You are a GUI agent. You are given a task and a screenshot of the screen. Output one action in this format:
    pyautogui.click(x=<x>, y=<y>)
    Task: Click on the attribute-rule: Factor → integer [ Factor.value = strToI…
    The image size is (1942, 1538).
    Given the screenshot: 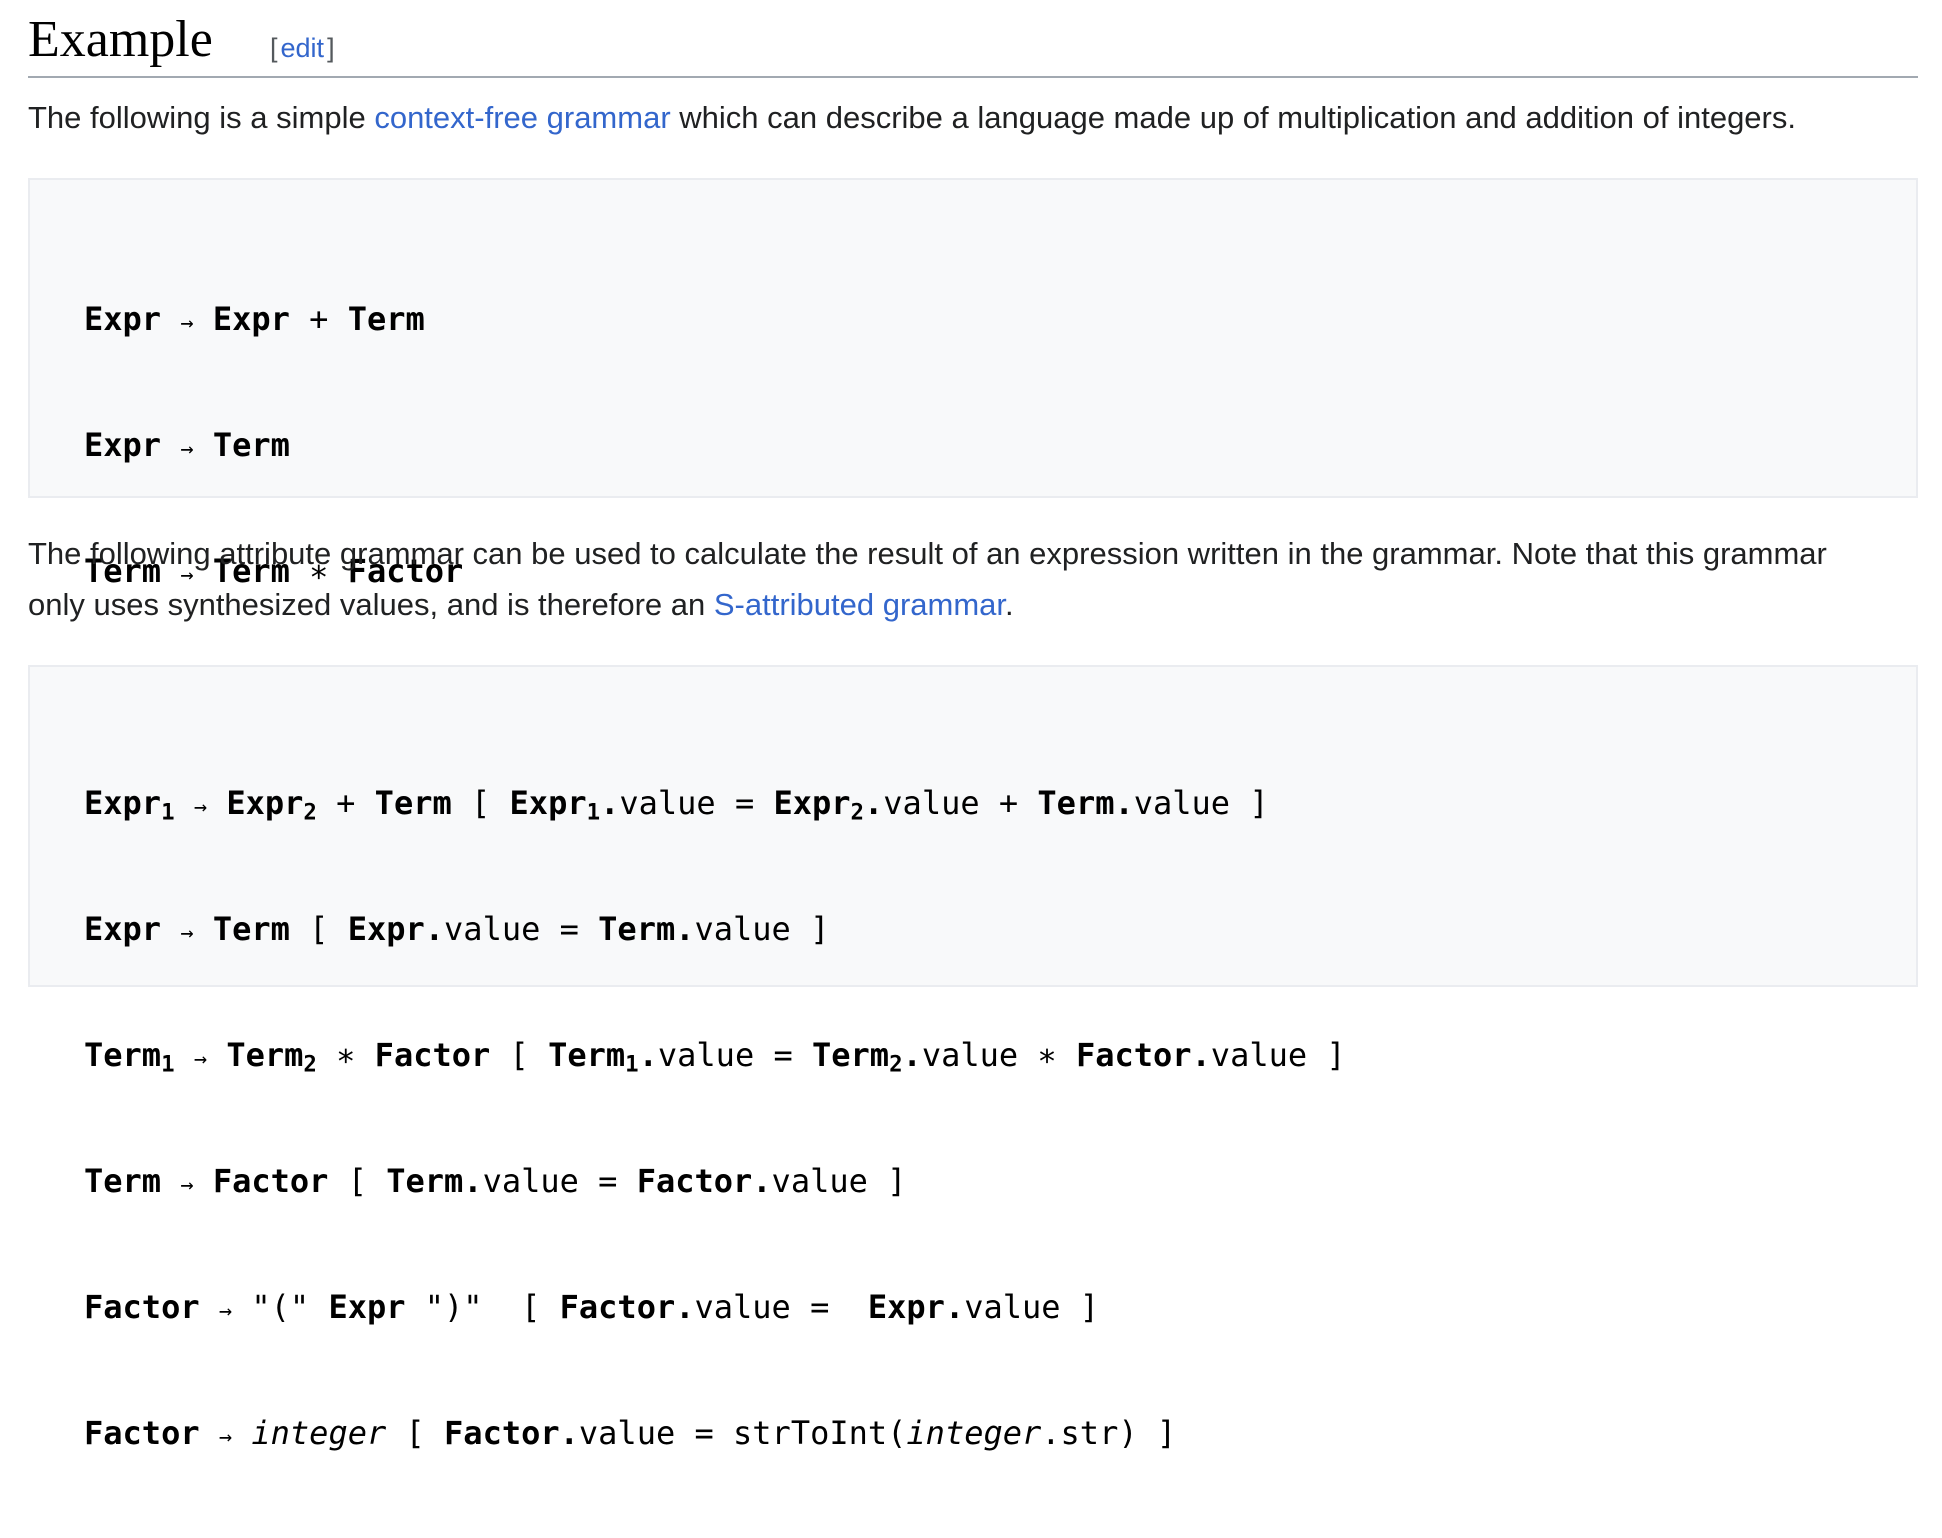 What is the action you would take?
    pyautogui.click(x=630, y=1433)
    